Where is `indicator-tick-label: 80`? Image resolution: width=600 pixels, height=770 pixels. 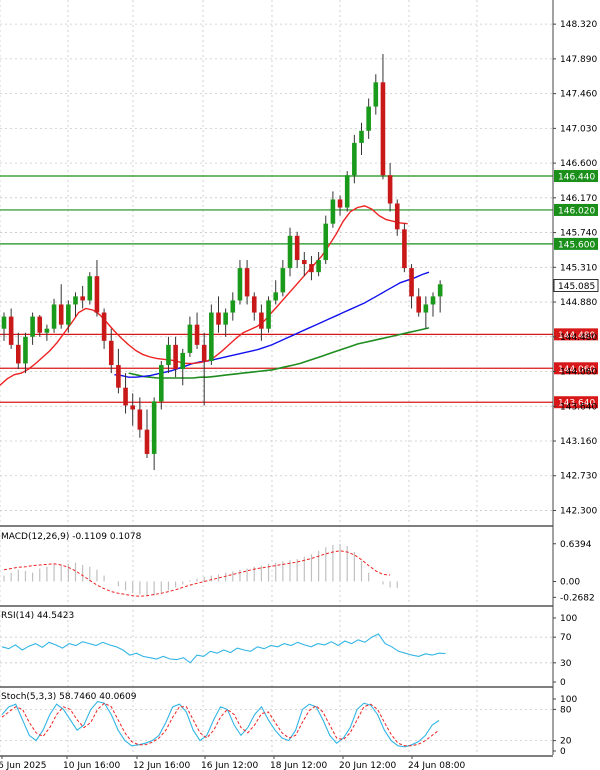 indicator-tick-label: 80 is located at coordinates (566, 710).